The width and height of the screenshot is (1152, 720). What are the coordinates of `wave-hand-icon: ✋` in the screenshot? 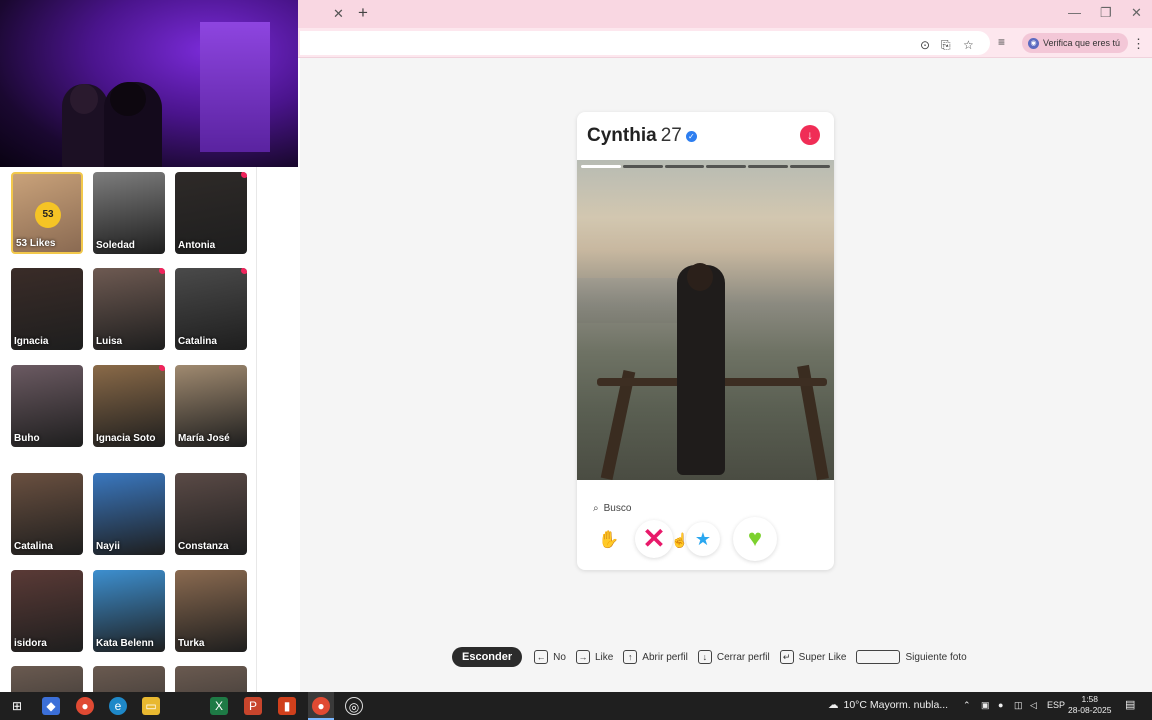 It's located at (609, 539).